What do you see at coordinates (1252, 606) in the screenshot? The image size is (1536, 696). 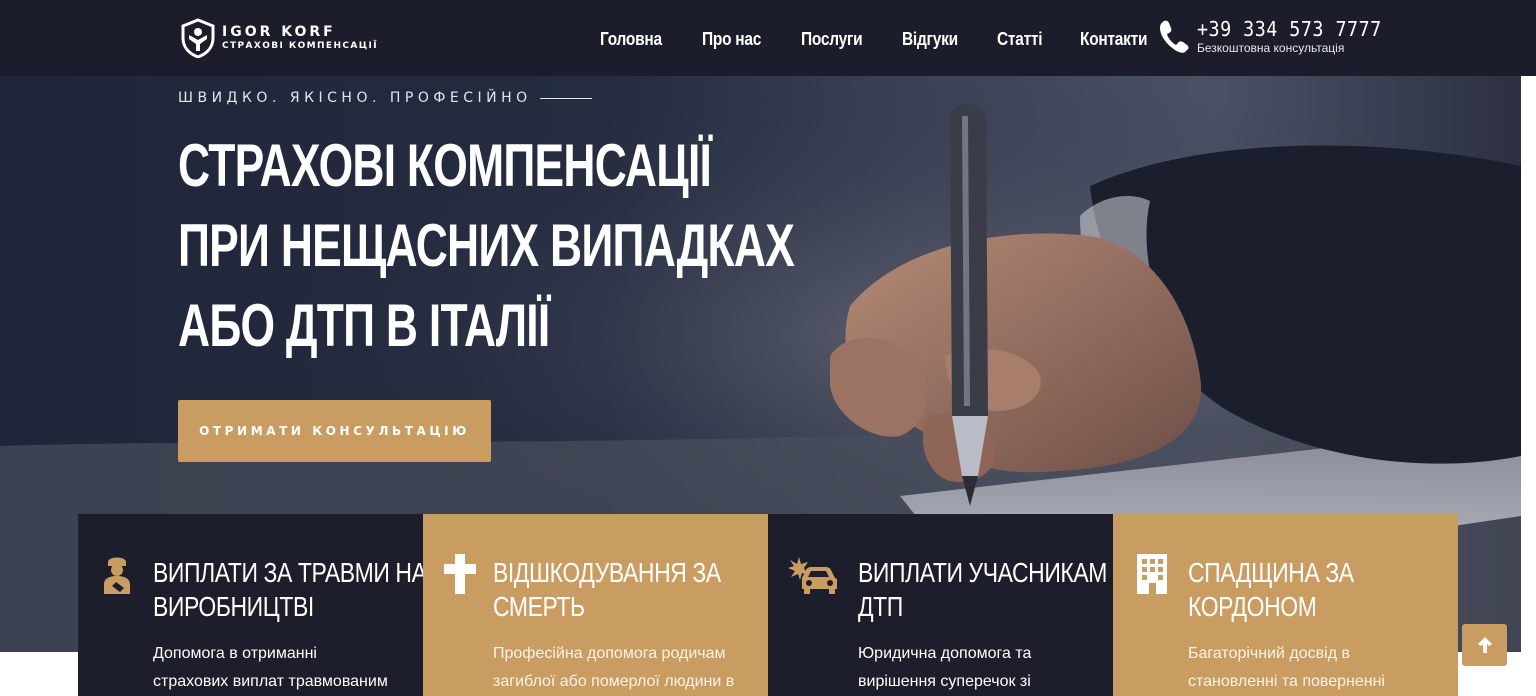 I see `card-title-line: КОРДОНОМ` at bounding box center [1252, 606].